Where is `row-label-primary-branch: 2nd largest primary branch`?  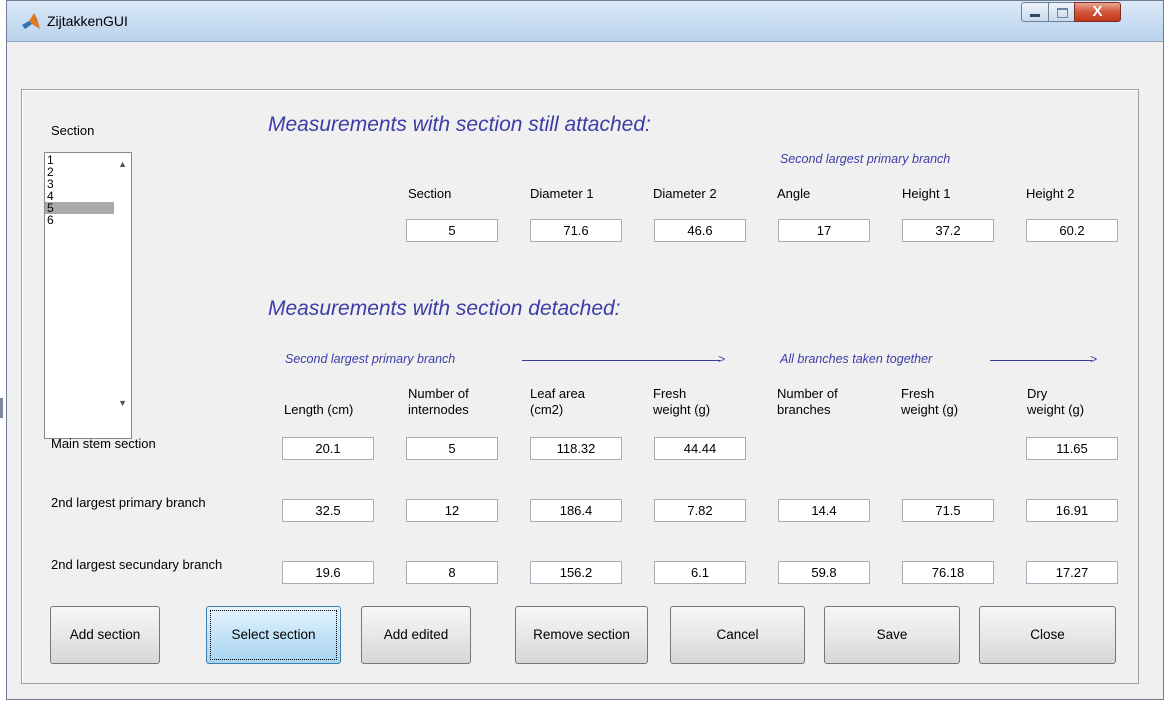 row-label-primary-branch: 2nd largest primary branch is located at coordinates (128, 502).